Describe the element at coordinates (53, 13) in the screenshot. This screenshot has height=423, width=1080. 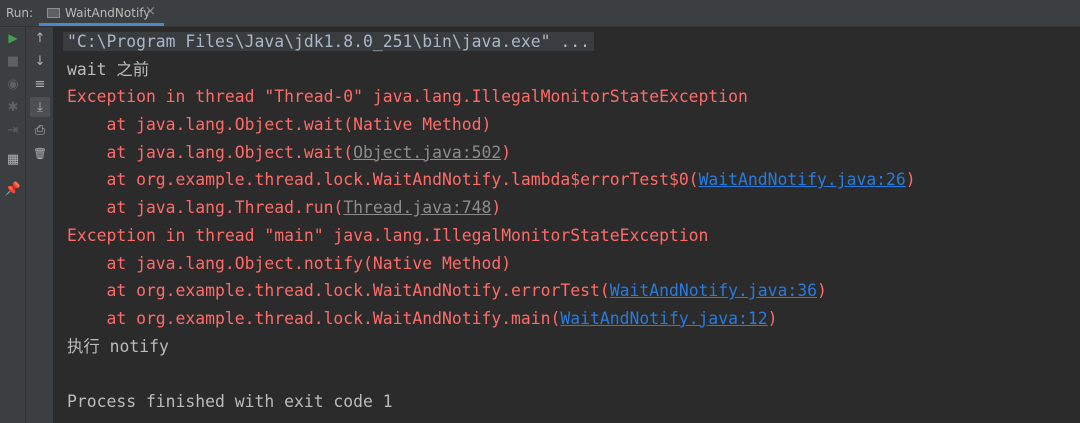
I see `console-tab-icon` at that location.